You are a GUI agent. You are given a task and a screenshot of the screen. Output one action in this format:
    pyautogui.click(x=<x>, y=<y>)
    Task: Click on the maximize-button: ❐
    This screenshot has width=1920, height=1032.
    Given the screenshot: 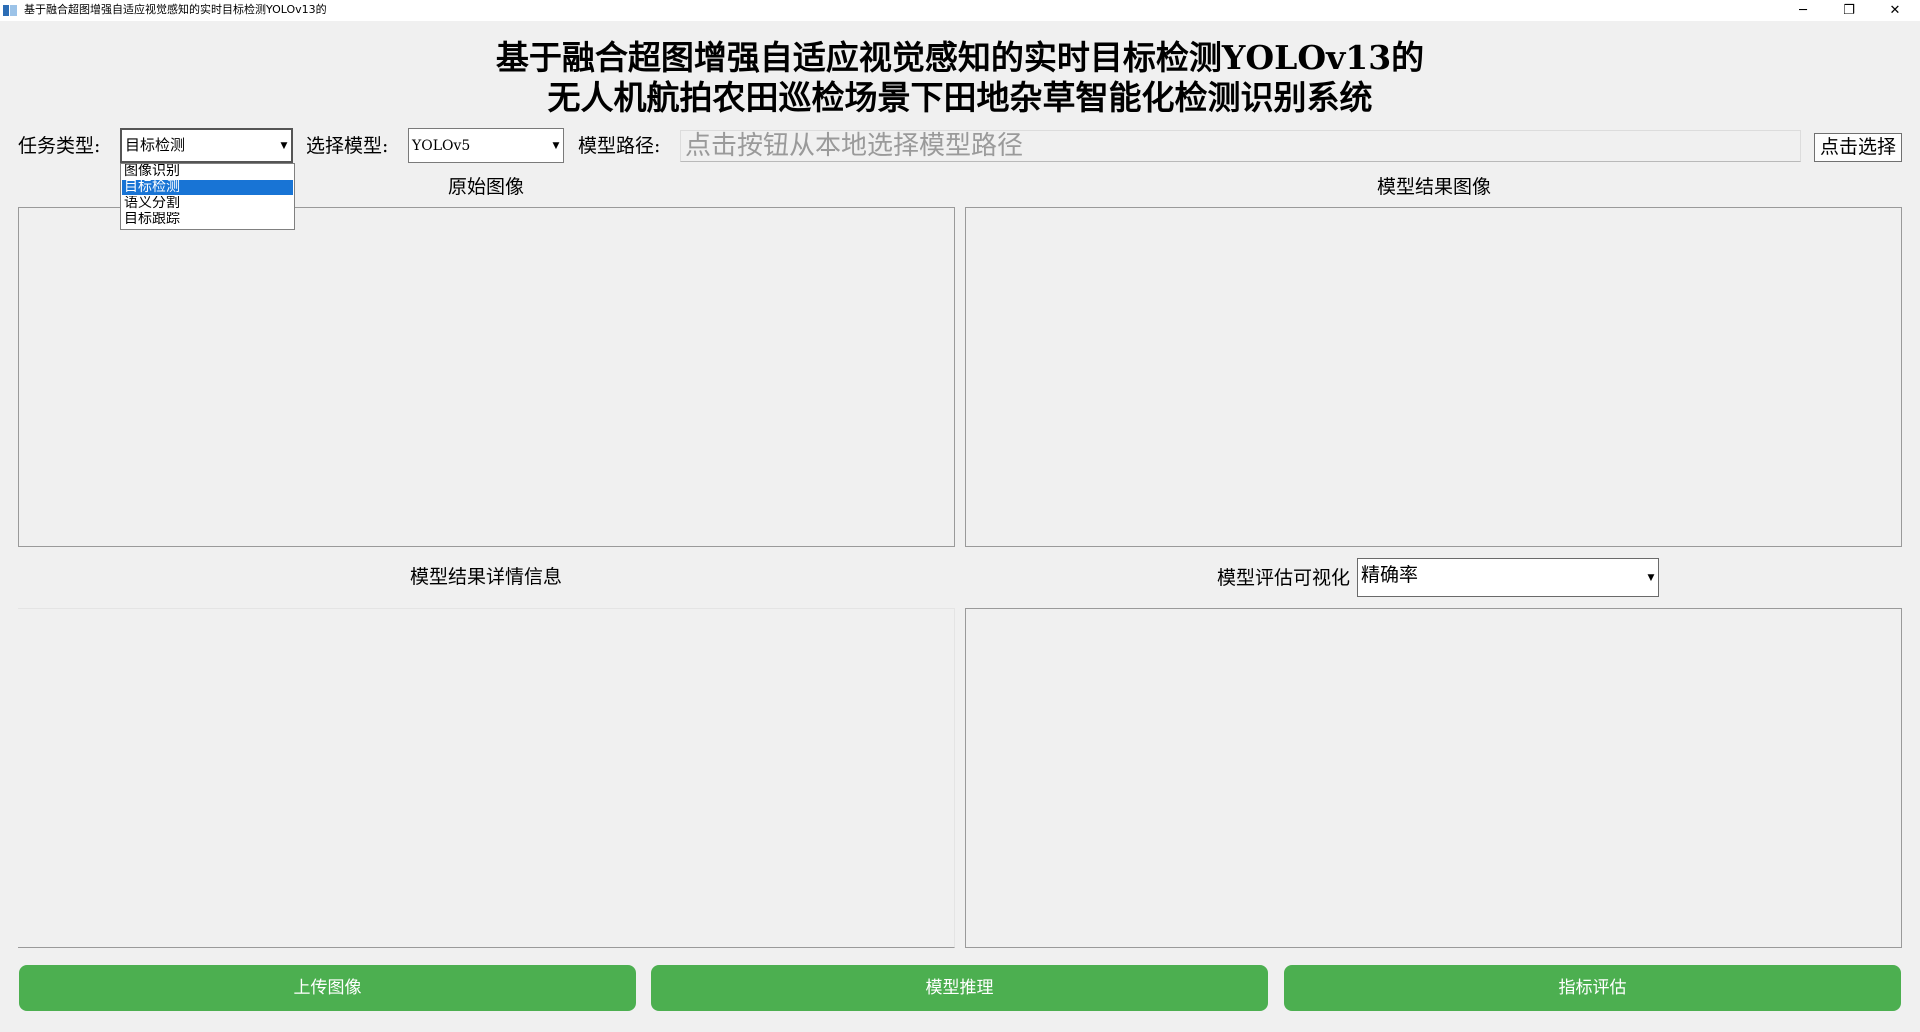 What is the action you would take?
    pyautogui.click(x=1849, y=10)
    